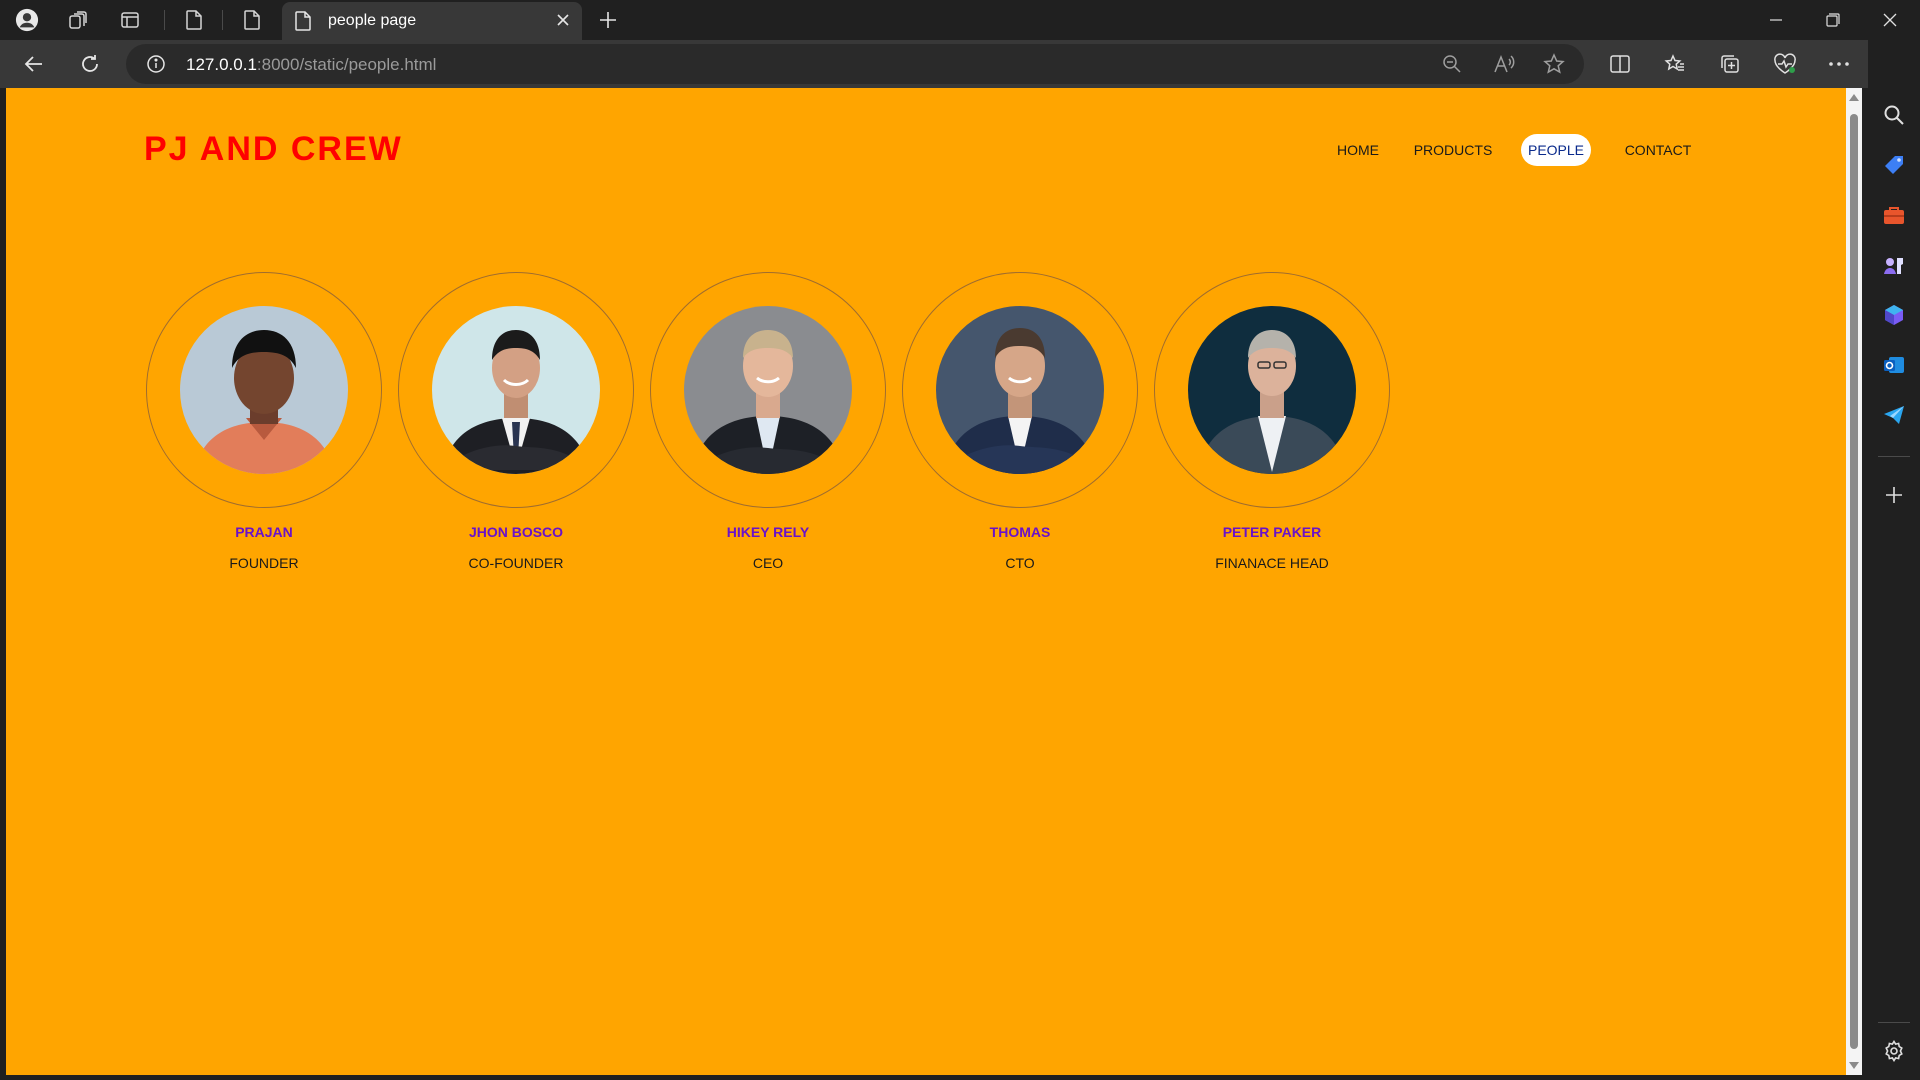 The height and width of the screenshot is (1080, 1920). I want to click on microsoft-365-icon, so click(1894, 315).